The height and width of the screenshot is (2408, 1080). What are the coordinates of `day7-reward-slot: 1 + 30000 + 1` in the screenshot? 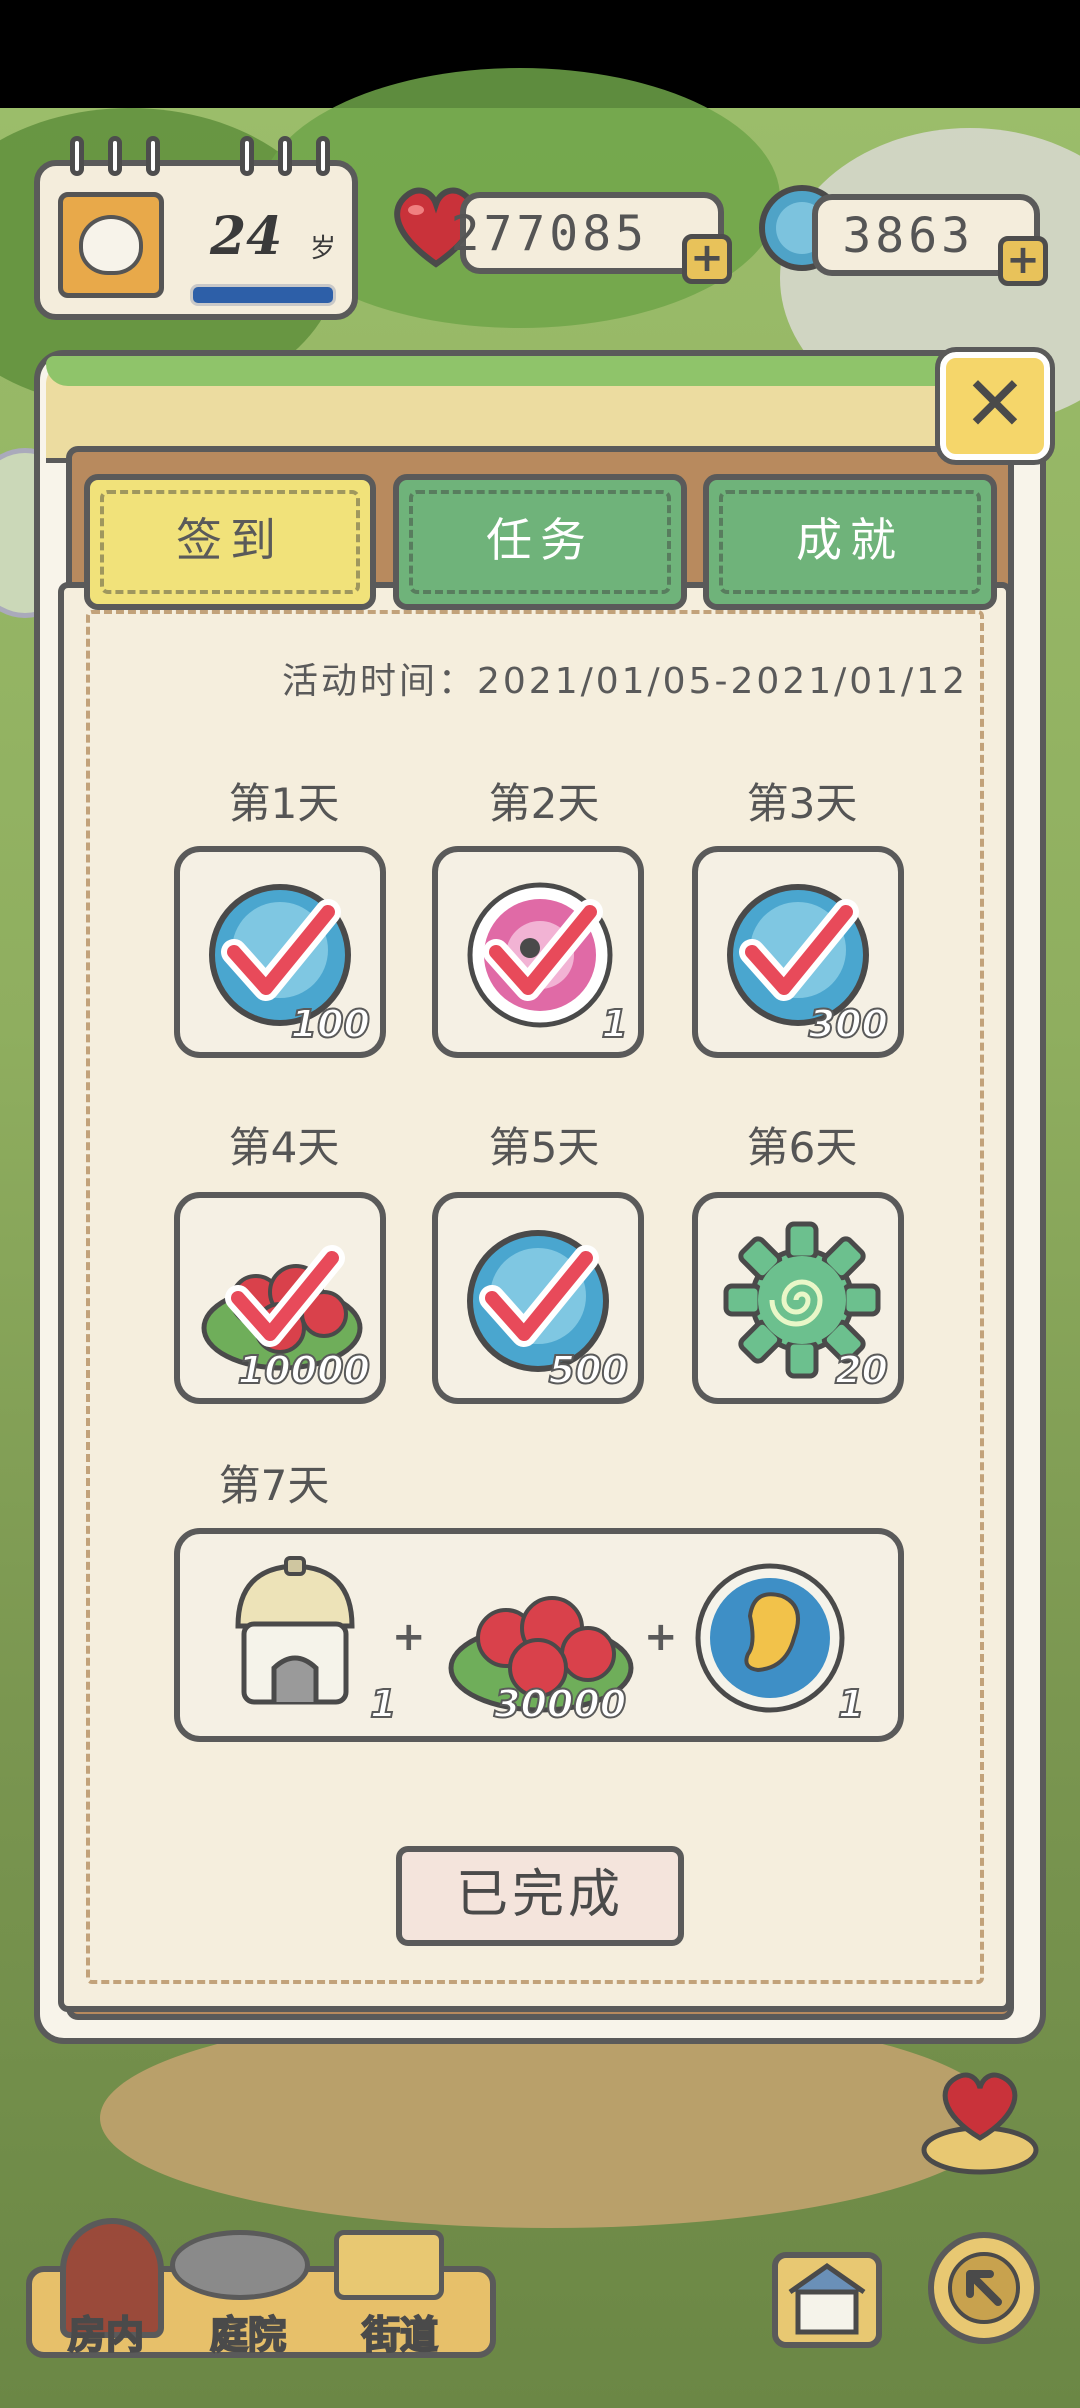 It's located at (539, 1635).